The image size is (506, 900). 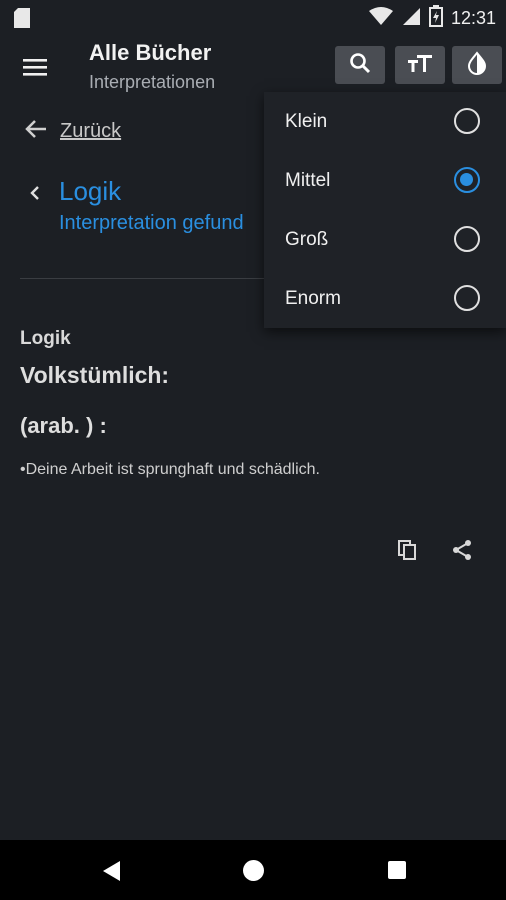 What do you see at coordinates (91, 131) in the screenshot?
I see `back-label: Zurück` at bounding box center [91, 131].